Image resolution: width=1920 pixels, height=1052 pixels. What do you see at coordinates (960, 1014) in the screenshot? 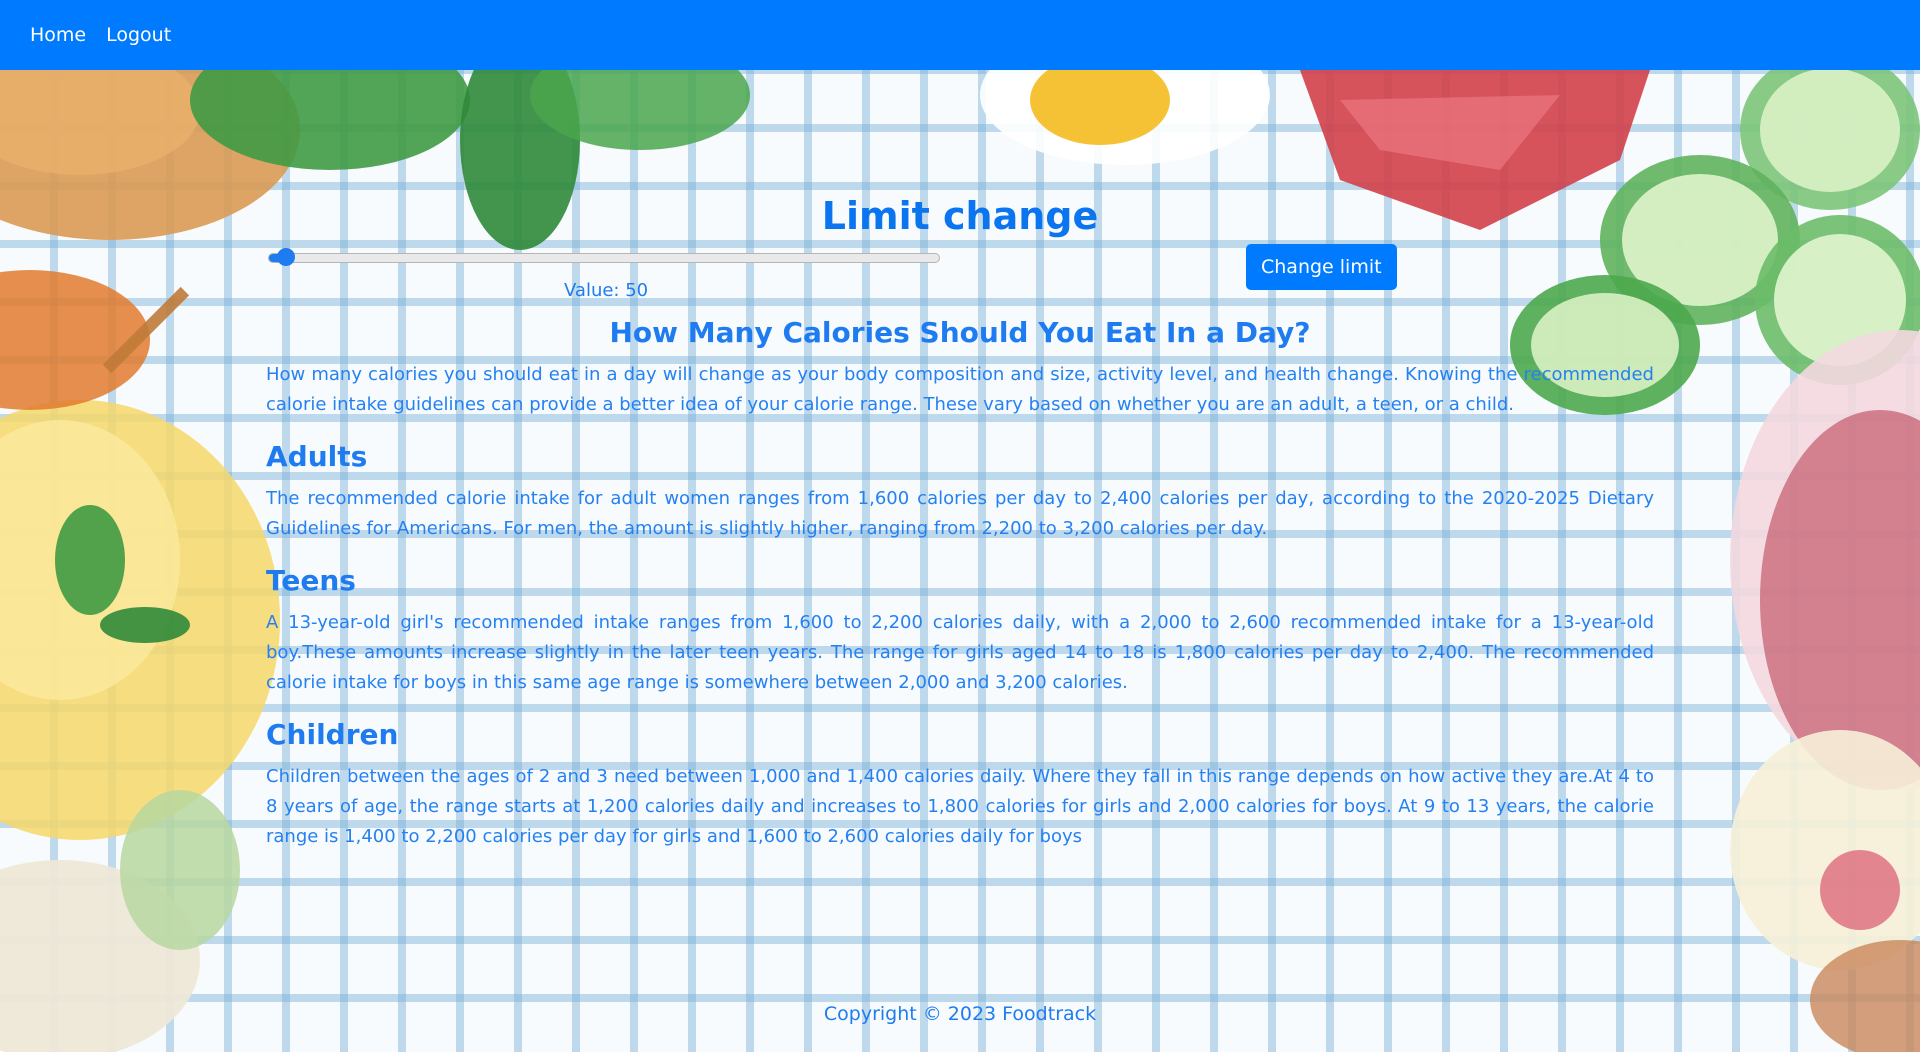
I see `footer-copyright: Copyright © 2023 Foodtrack` at bounding box center [960, 1014].